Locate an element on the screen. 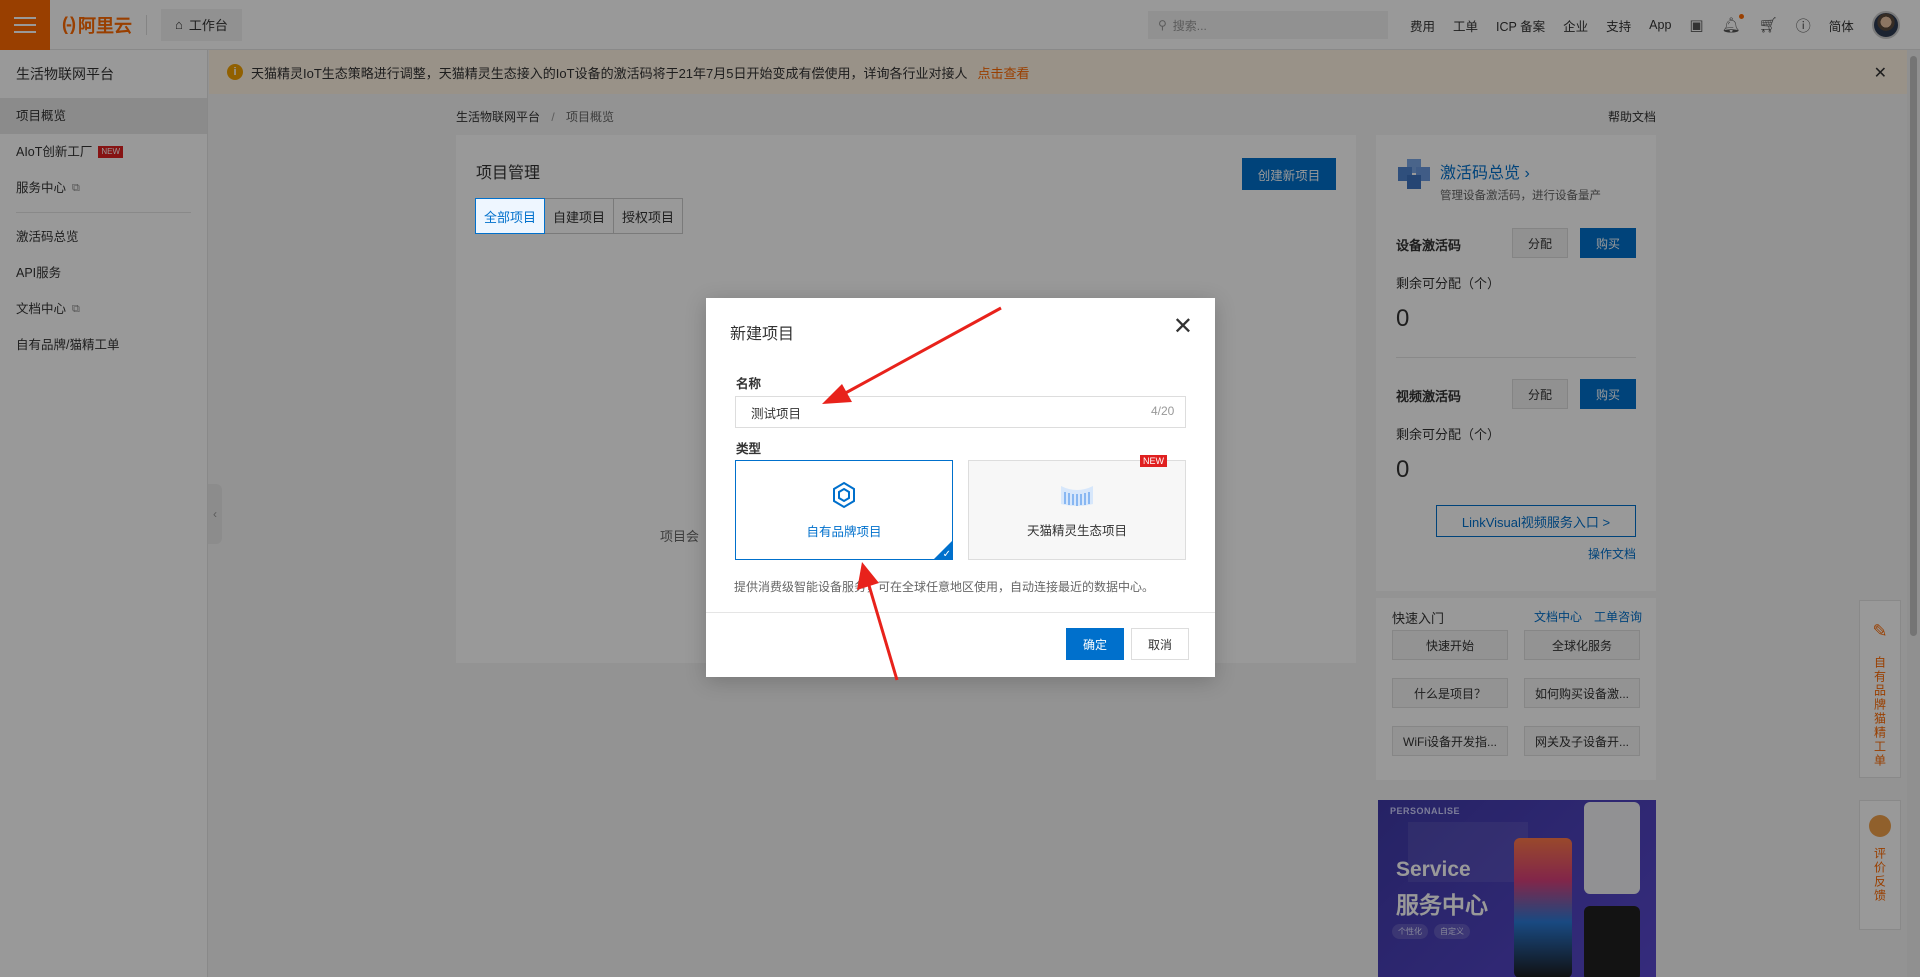 The image size is (1920, 977). type-description: 提供消费级智能设备服务，可在全球任意地区使用，自动连接最近的数据中心。 is located at coordinates (944, 587).